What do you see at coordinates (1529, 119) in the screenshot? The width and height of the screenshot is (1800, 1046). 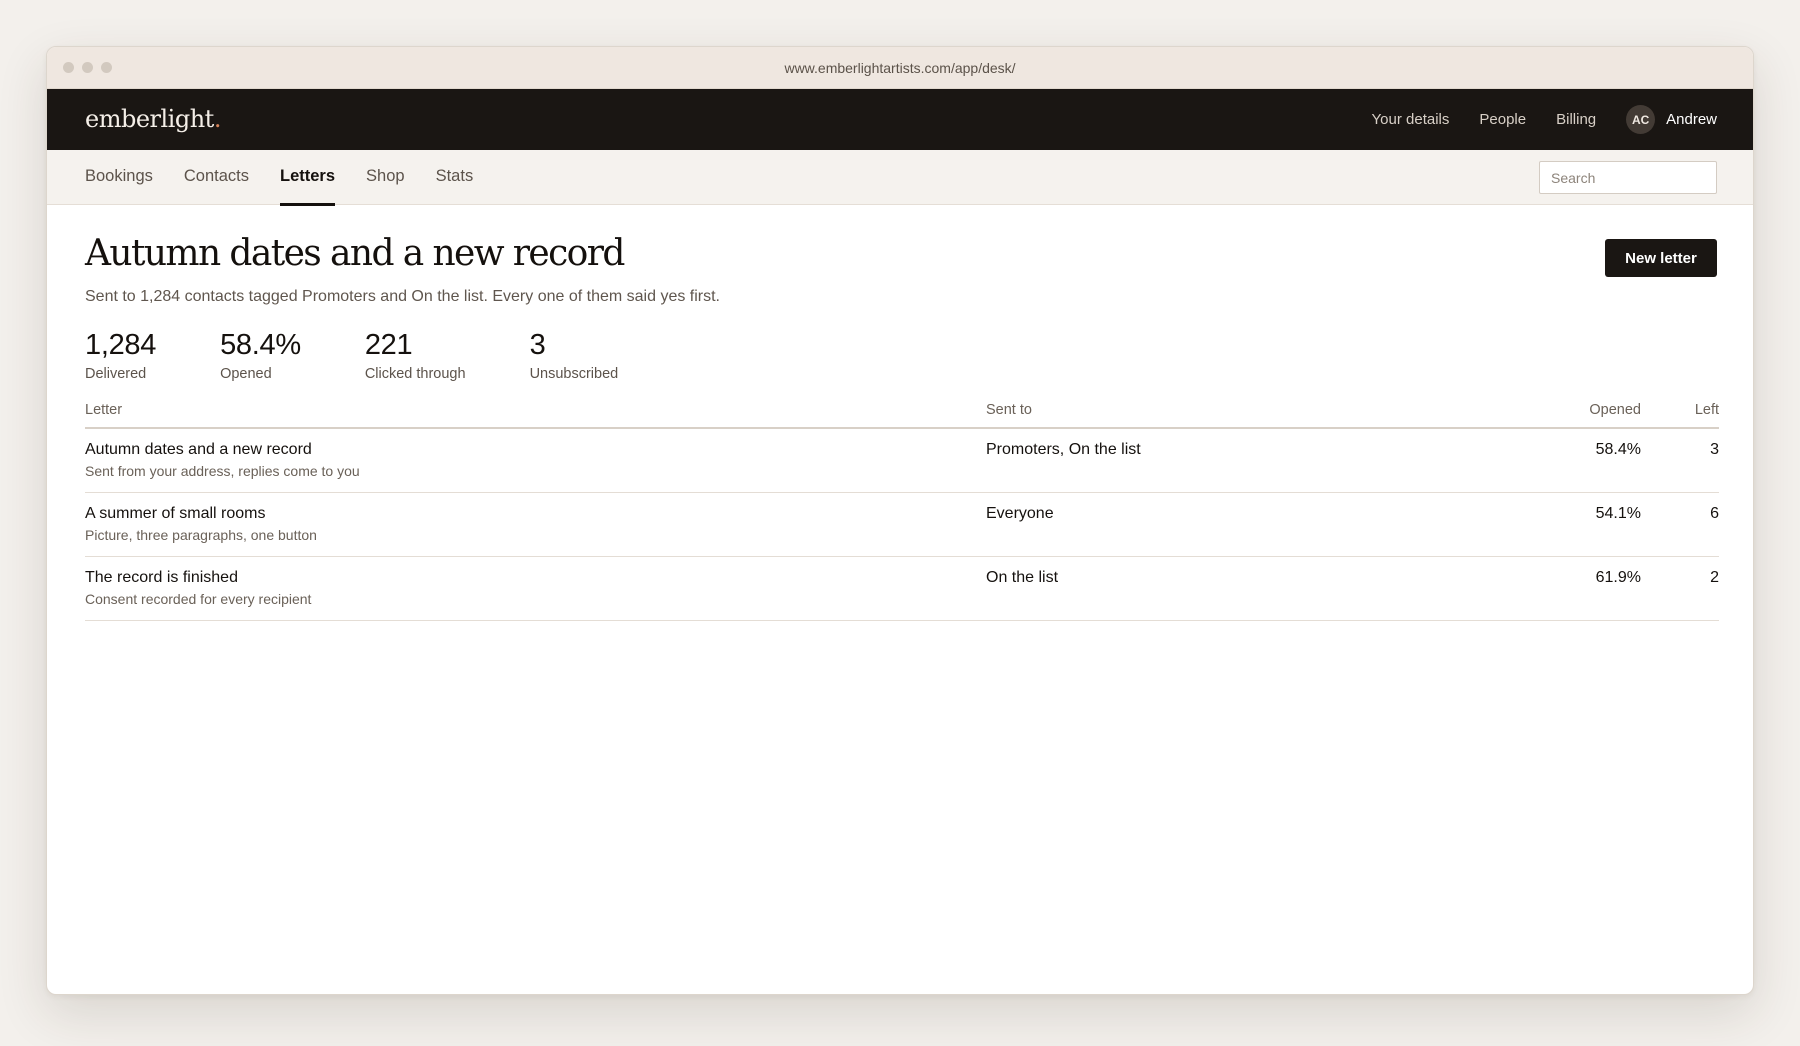 I see `account-nav: Your details People Billing AC Andrew` at bounding box center [1529, 119].